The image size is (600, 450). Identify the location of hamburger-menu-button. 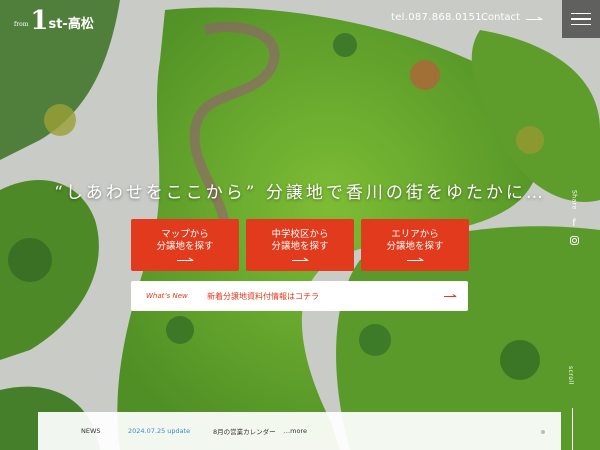
(581, 19).